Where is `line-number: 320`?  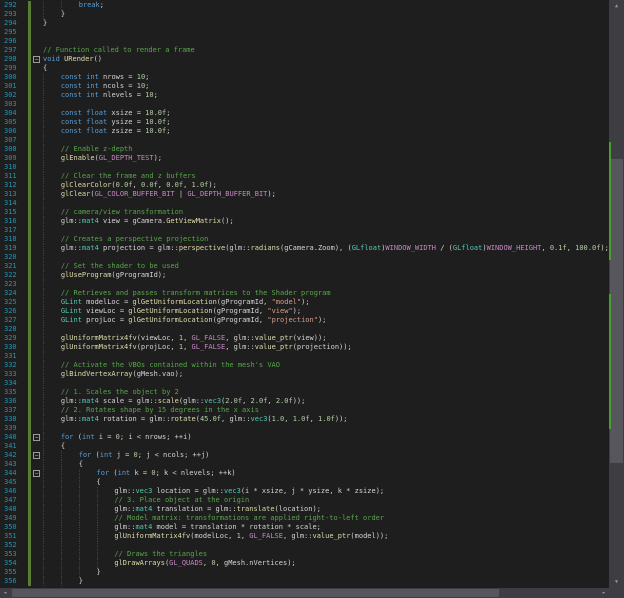
line-number: 320 is located at coordinates (13, 257).